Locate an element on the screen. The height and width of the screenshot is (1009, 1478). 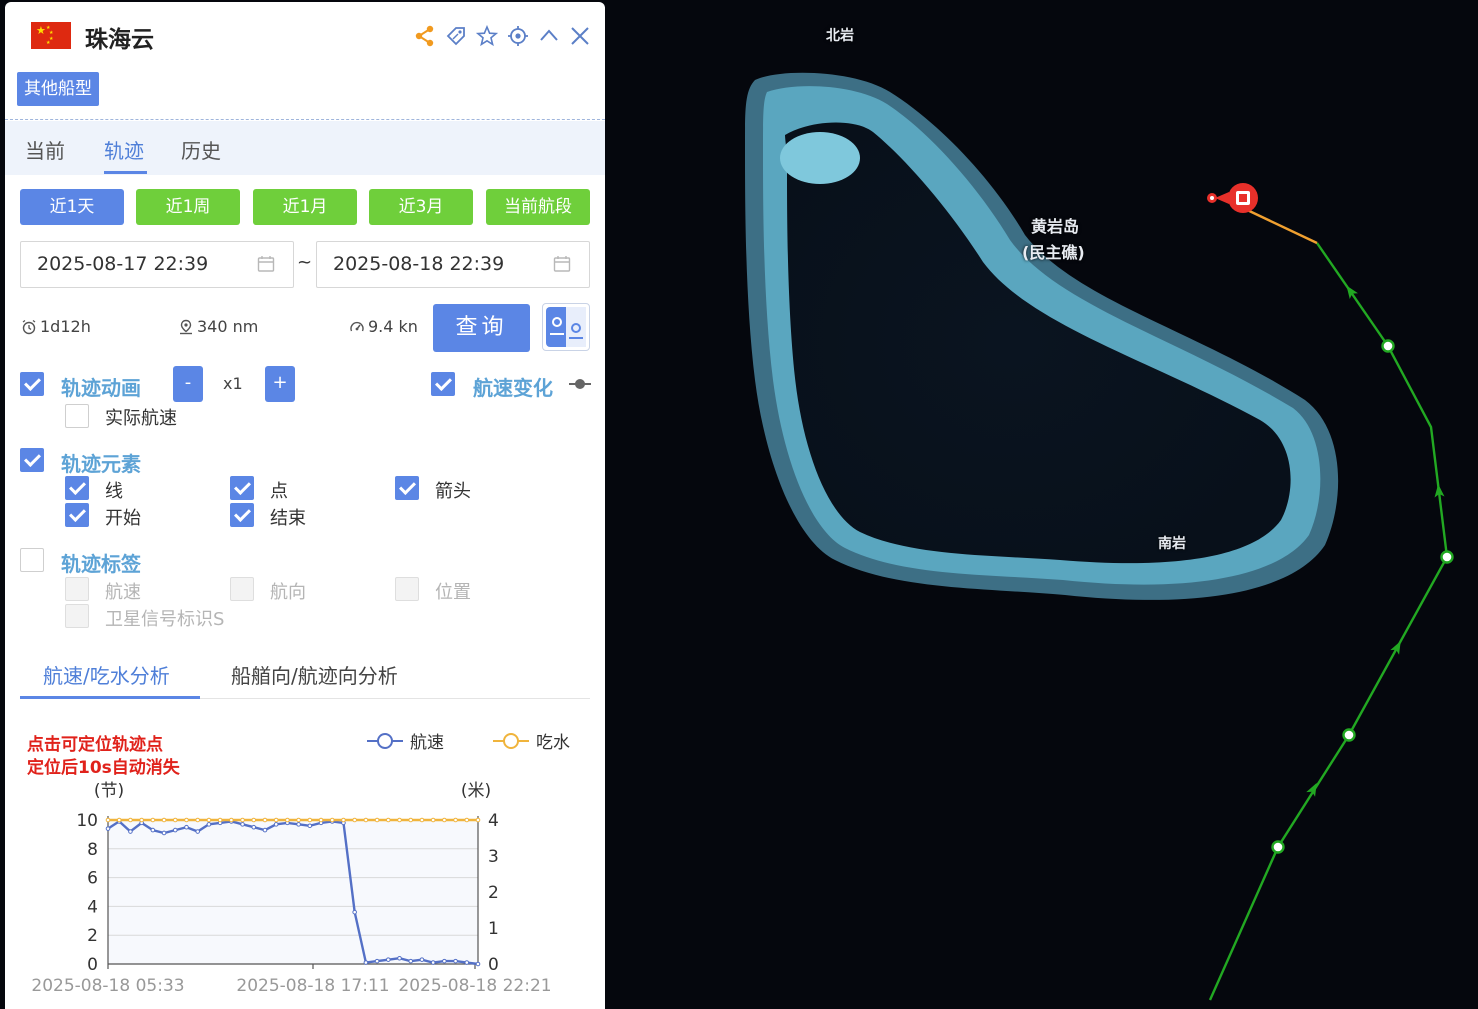
tab-current: 当前 is located at coordinates (45, 149).